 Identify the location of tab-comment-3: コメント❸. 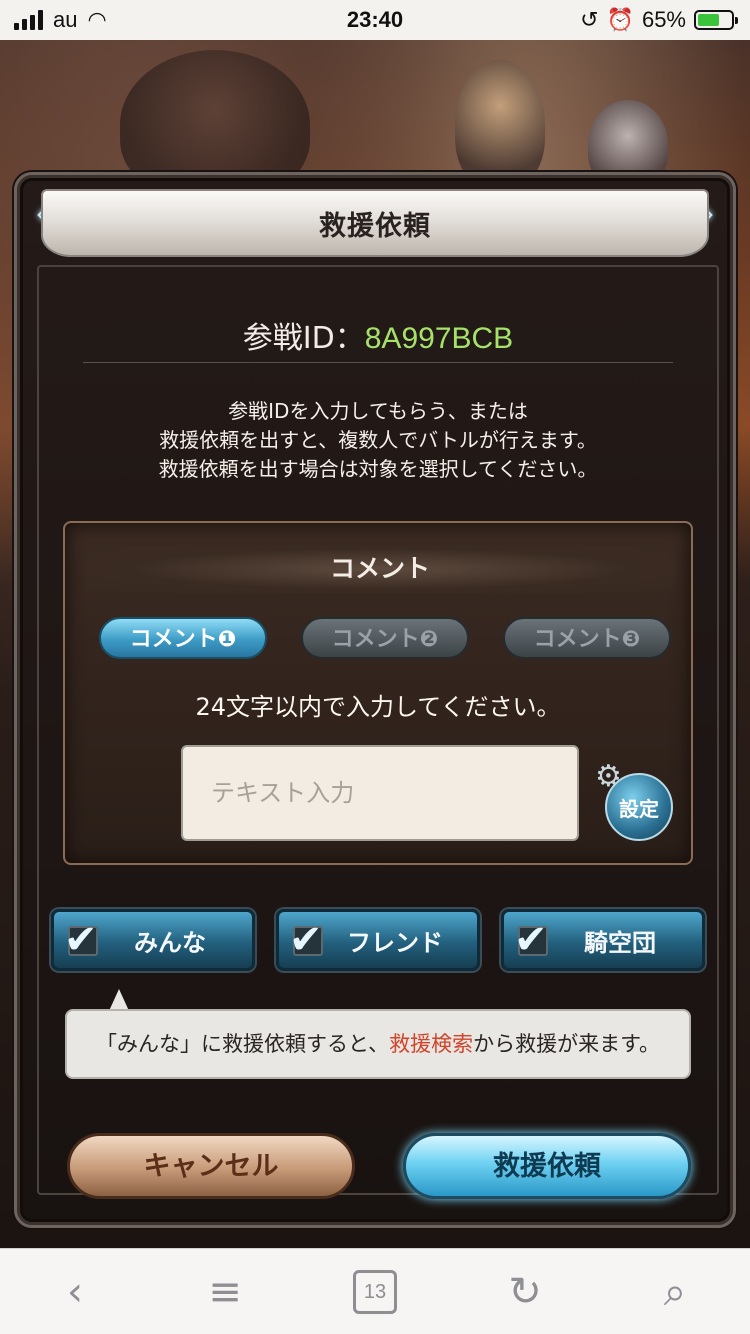
(587, 638).